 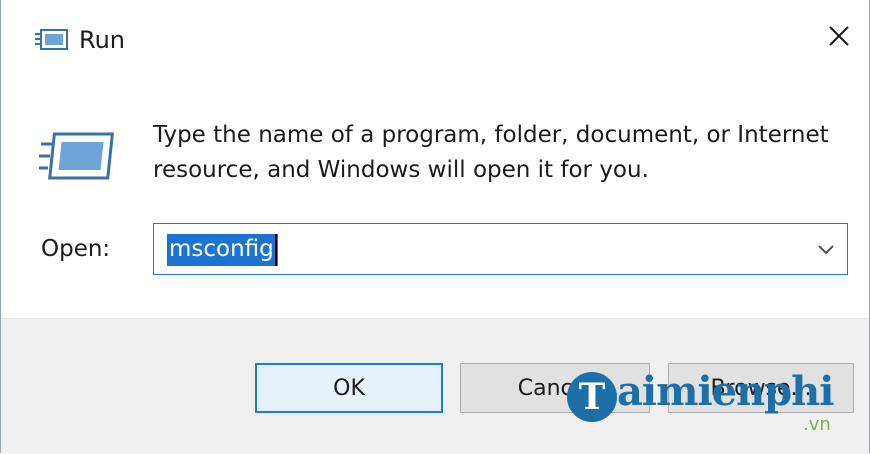 What do you see at coordinates (76, 249) in the screenshot?
I see `open-label: Open:` at bounding box center [76, 249].